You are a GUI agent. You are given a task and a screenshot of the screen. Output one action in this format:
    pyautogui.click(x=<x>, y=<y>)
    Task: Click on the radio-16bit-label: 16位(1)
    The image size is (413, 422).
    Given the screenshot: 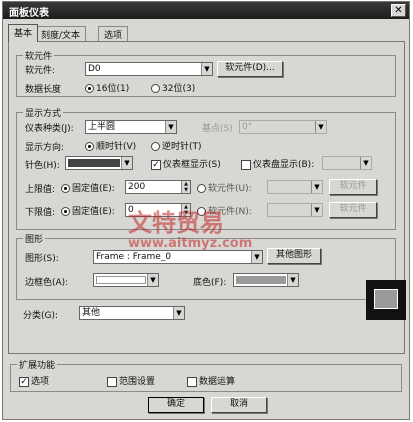 What is the action you would take?
    pyautogui.click(x=113, y=89)
    